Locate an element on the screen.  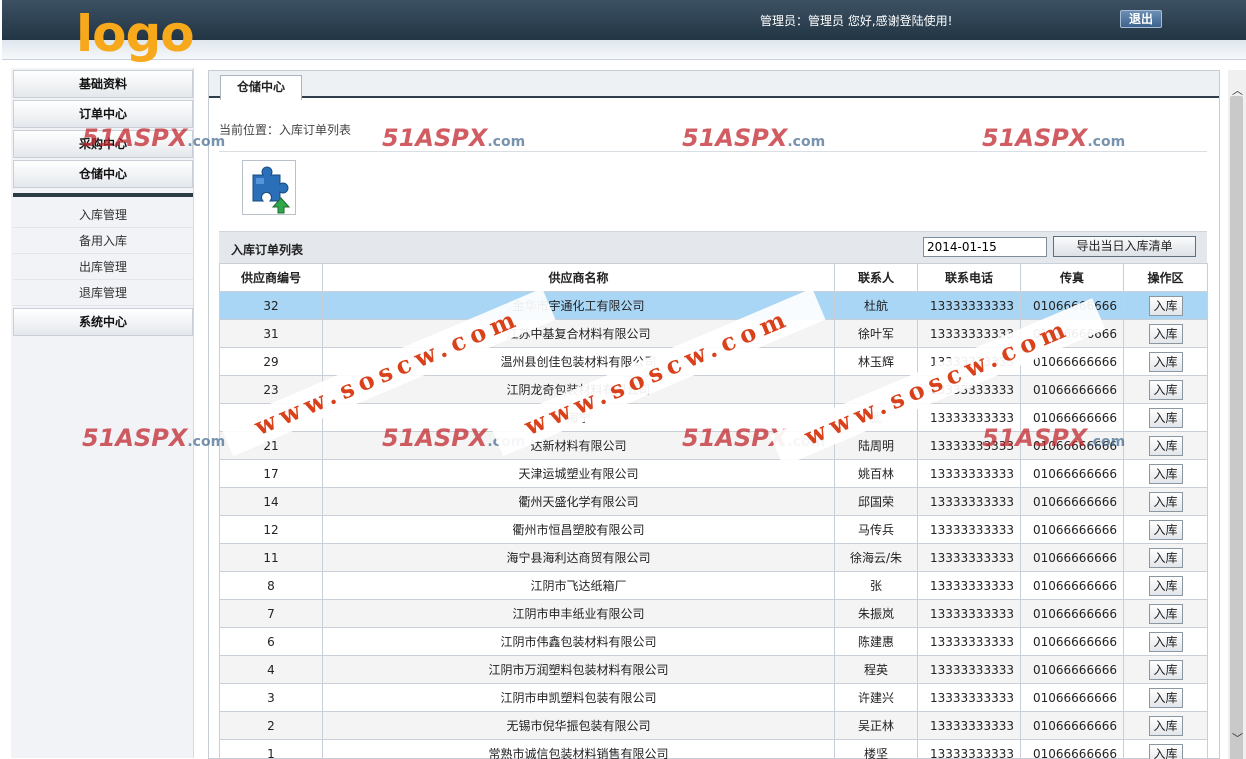
cell-supplier-name: 江阴市申丰纸业有限公司 is located at coordinates (578, 613).